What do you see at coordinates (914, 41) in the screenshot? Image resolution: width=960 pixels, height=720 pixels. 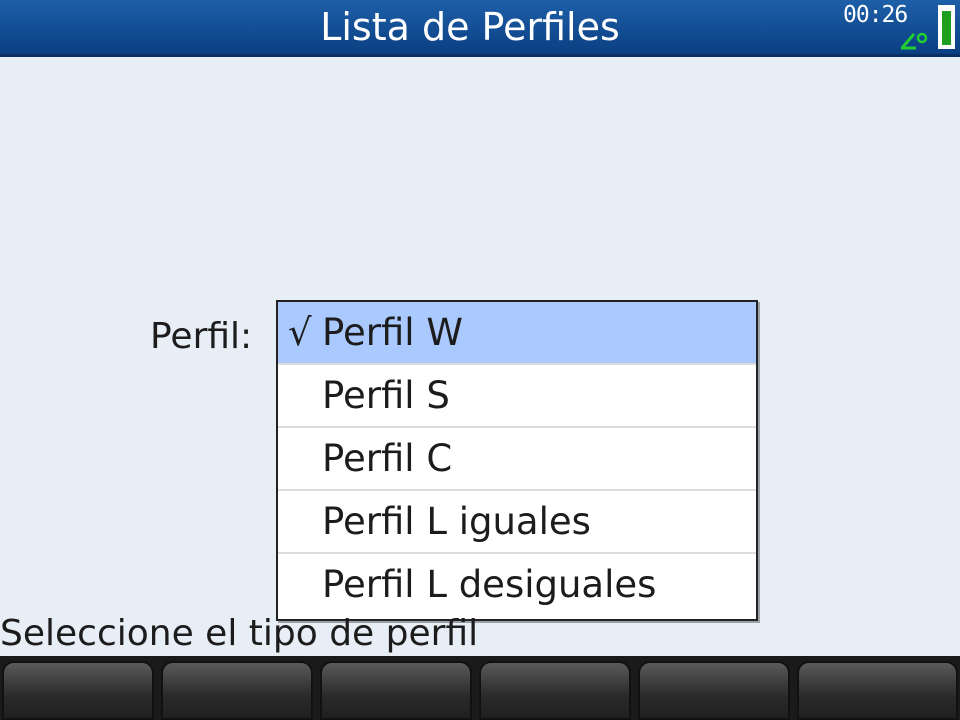 I see `angle-degree-icon` at bounding box center [914, 41].